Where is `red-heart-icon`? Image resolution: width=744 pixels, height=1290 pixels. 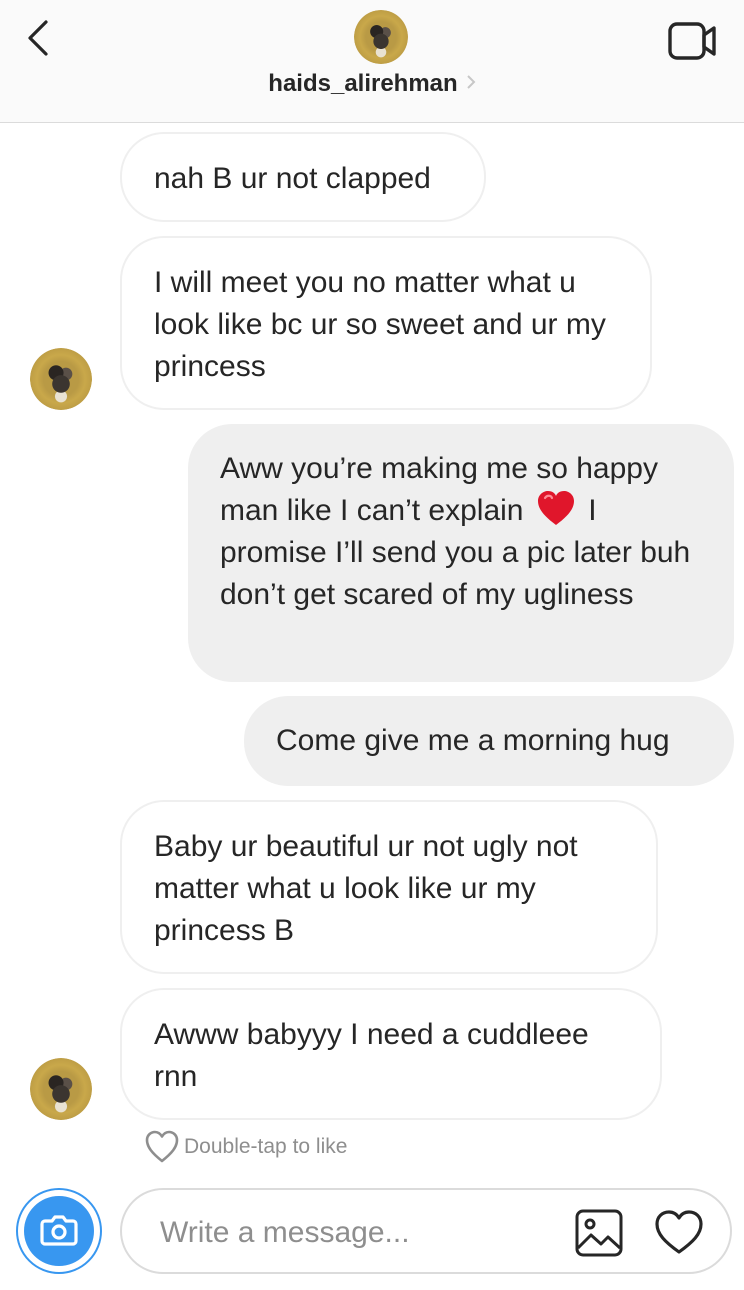
red-heart-icon is located at coordinates (556, 509).